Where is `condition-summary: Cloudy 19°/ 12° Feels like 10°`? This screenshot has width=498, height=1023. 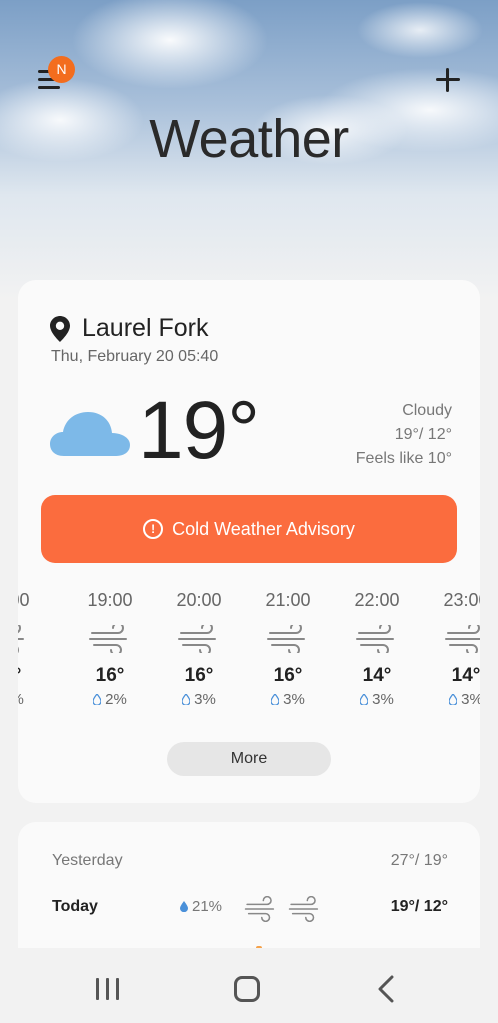 condition-summary: Cloudy 19°/ 12° Feels like 10° is located at coordinates (404, 435).